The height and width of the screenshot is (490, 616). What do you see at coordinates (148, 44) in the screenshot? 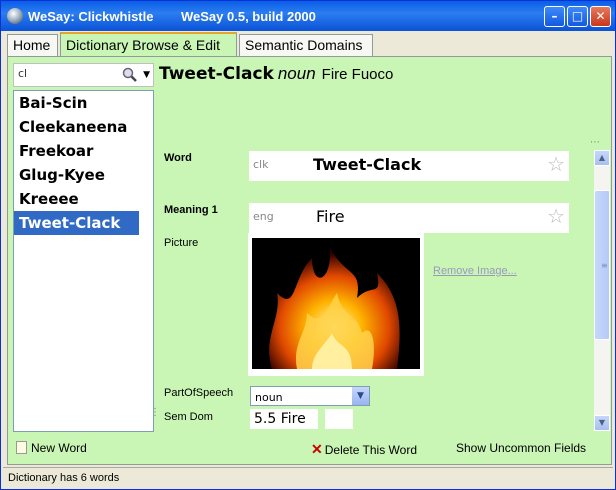
I see `tab-dictionary-browse-edit: Dictionary Browse & Edit` at bounding box center [148, 44].